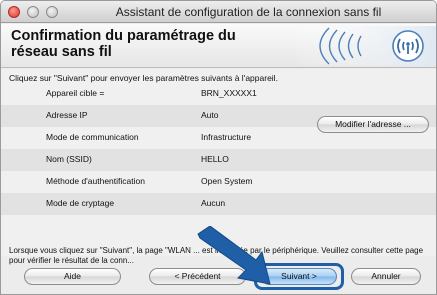 The image size is (437, 295). What do you see at coordinates (229, 93) in the screenshot?
I see `setting-value: BRN_XXXXX1` at bounding box center [229, 93].